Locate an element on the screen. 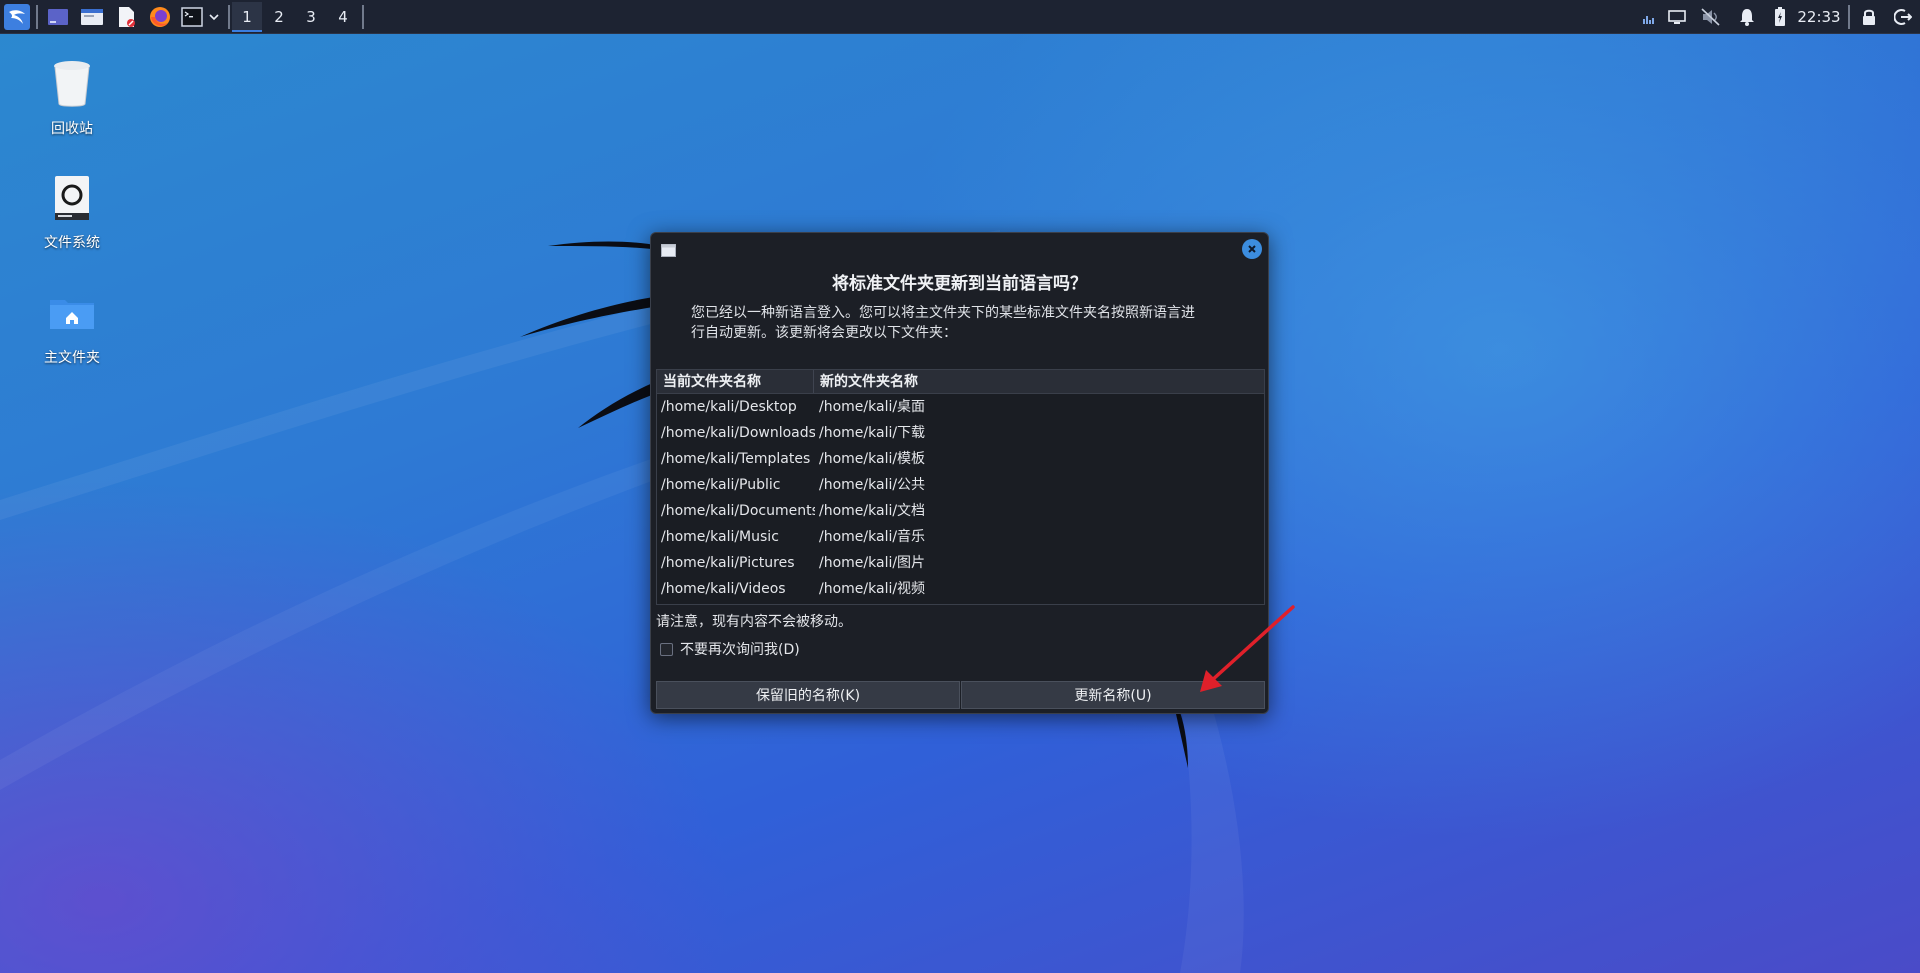  desktop-filesystem: 文件系统 is located at coordinates (72, 212).